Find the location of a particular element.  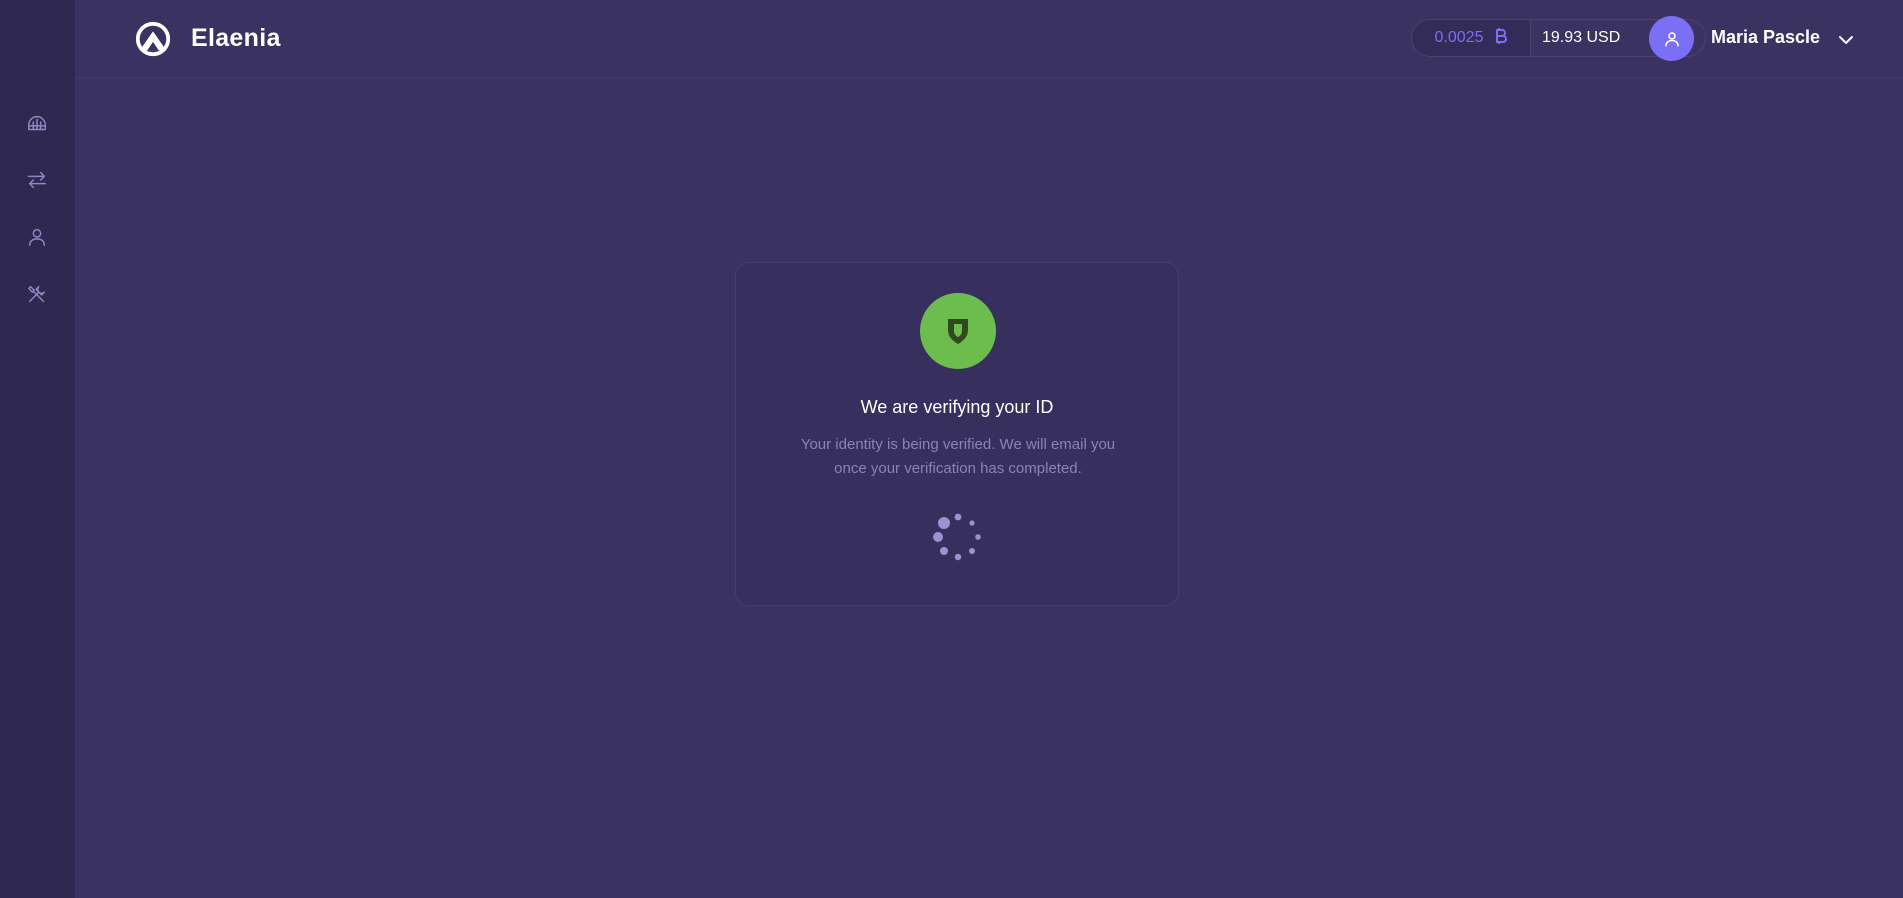

verification-title: We are verifying your ID is located at coordinates (957, 407).